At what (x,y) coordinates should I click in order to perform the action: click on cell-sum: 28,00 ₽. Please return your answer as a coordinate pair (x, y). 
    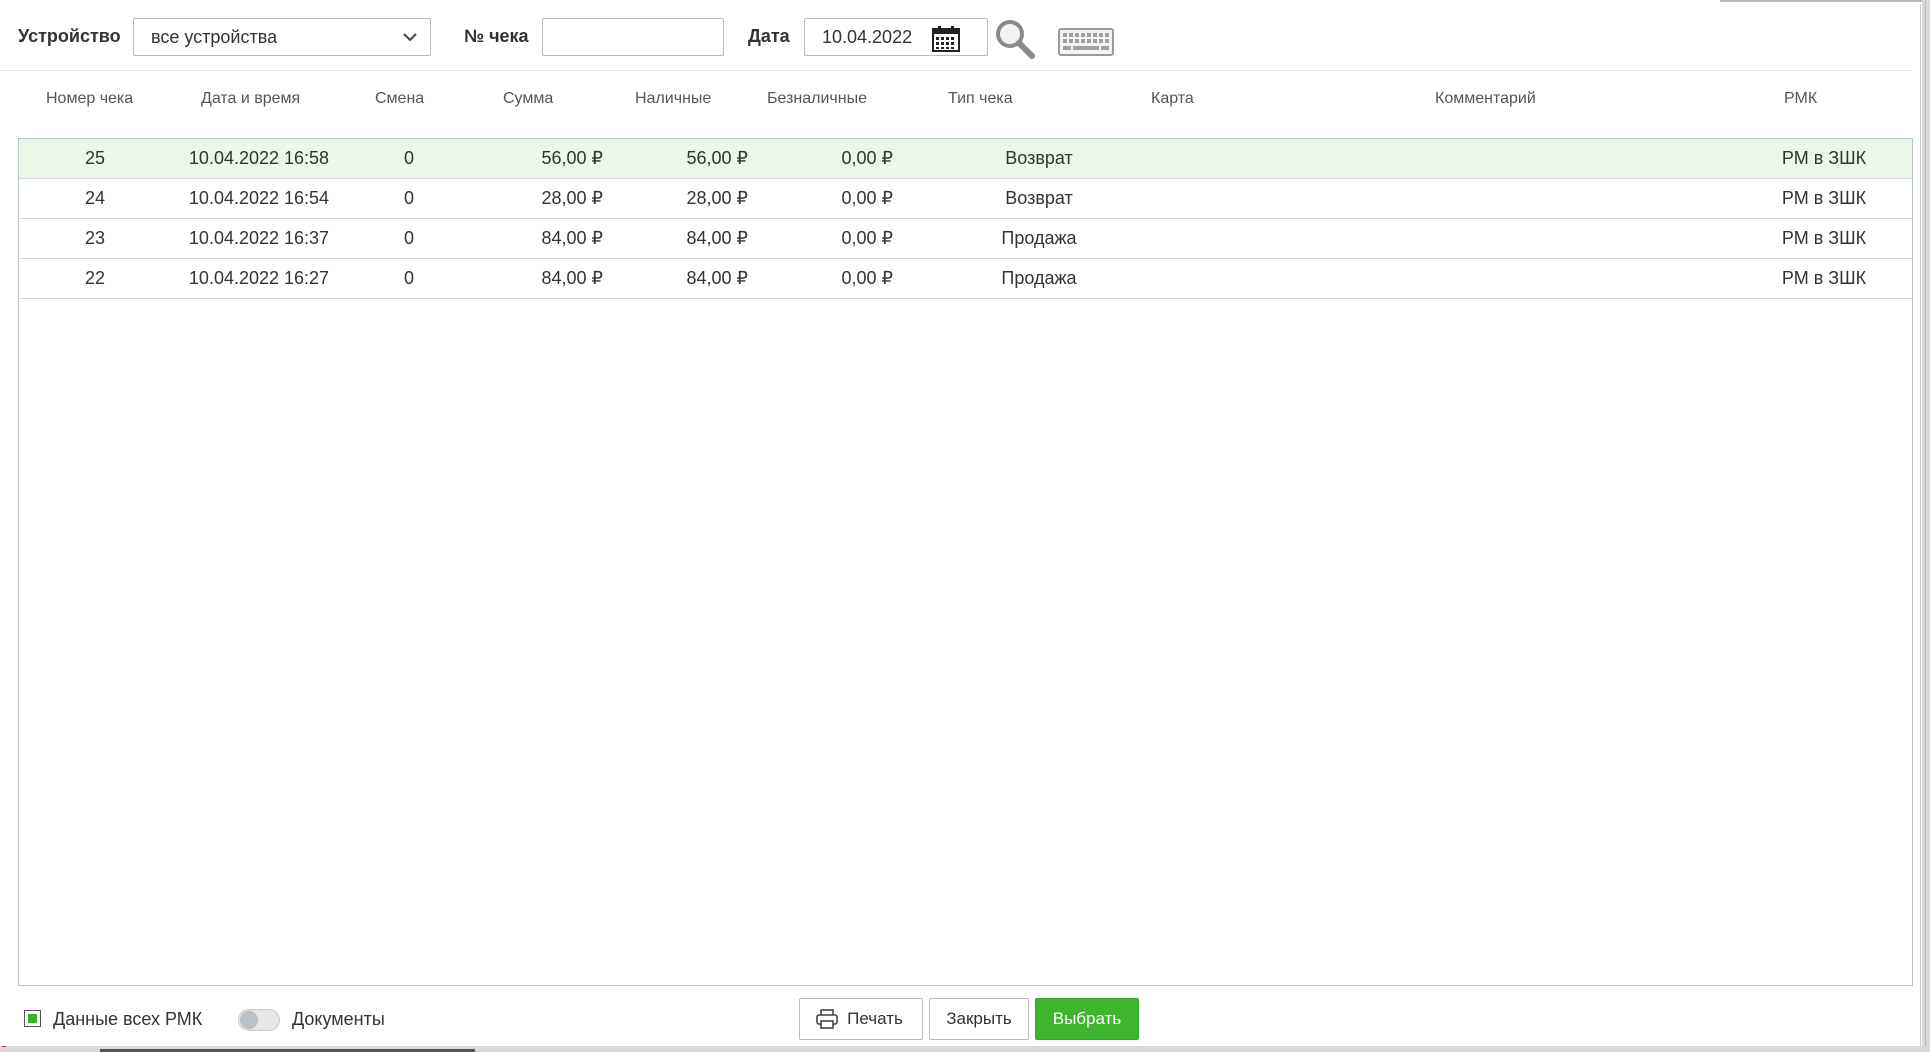
    Looking at the image, I should click on (572, 198).